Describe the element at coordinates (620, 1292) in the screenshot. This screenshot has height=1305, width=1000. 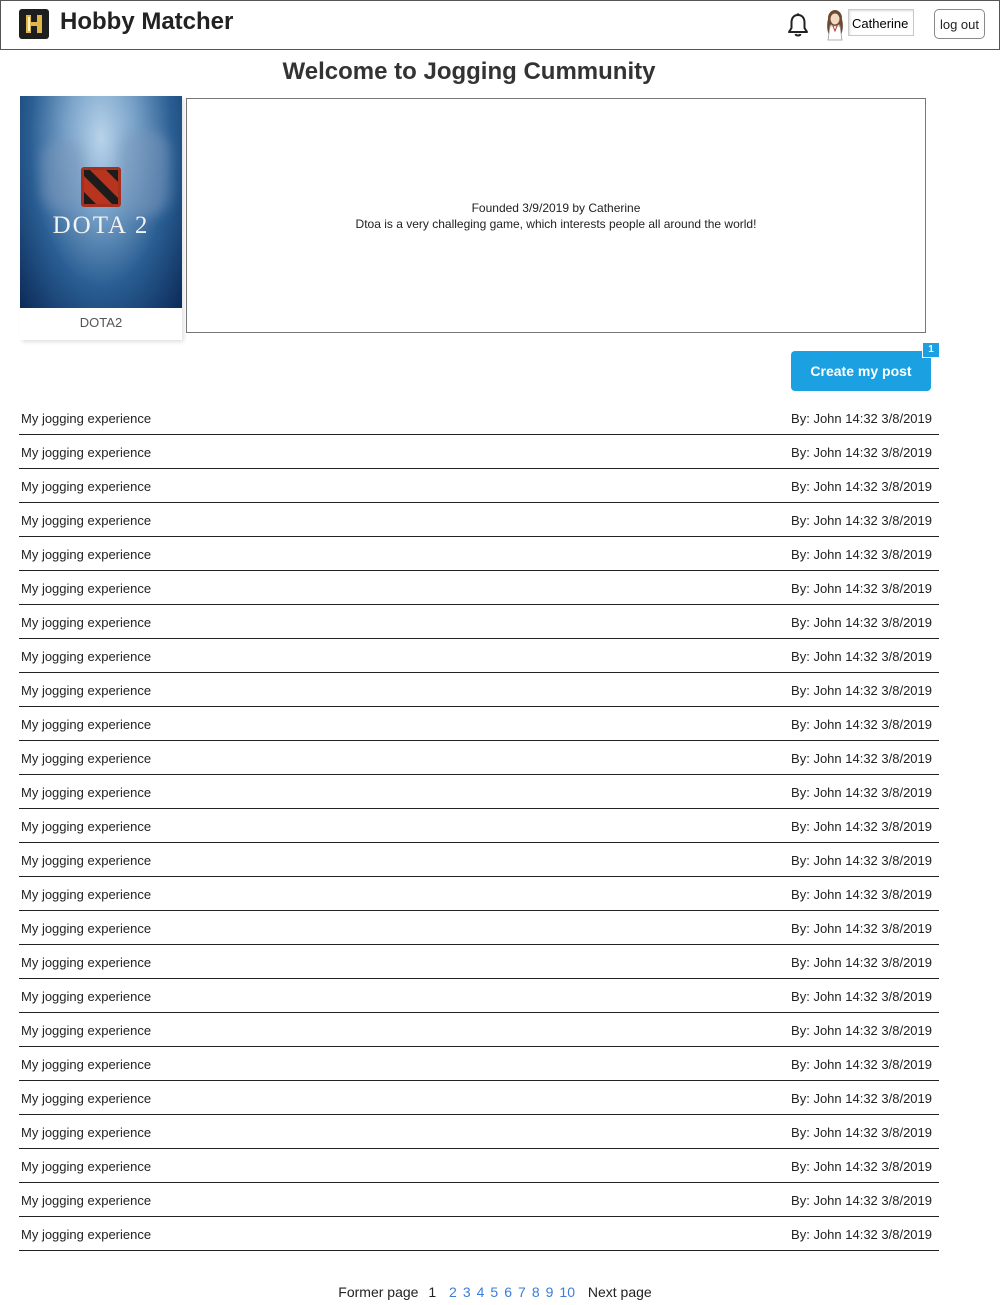
I see `next-page-link: Next page` at that location.